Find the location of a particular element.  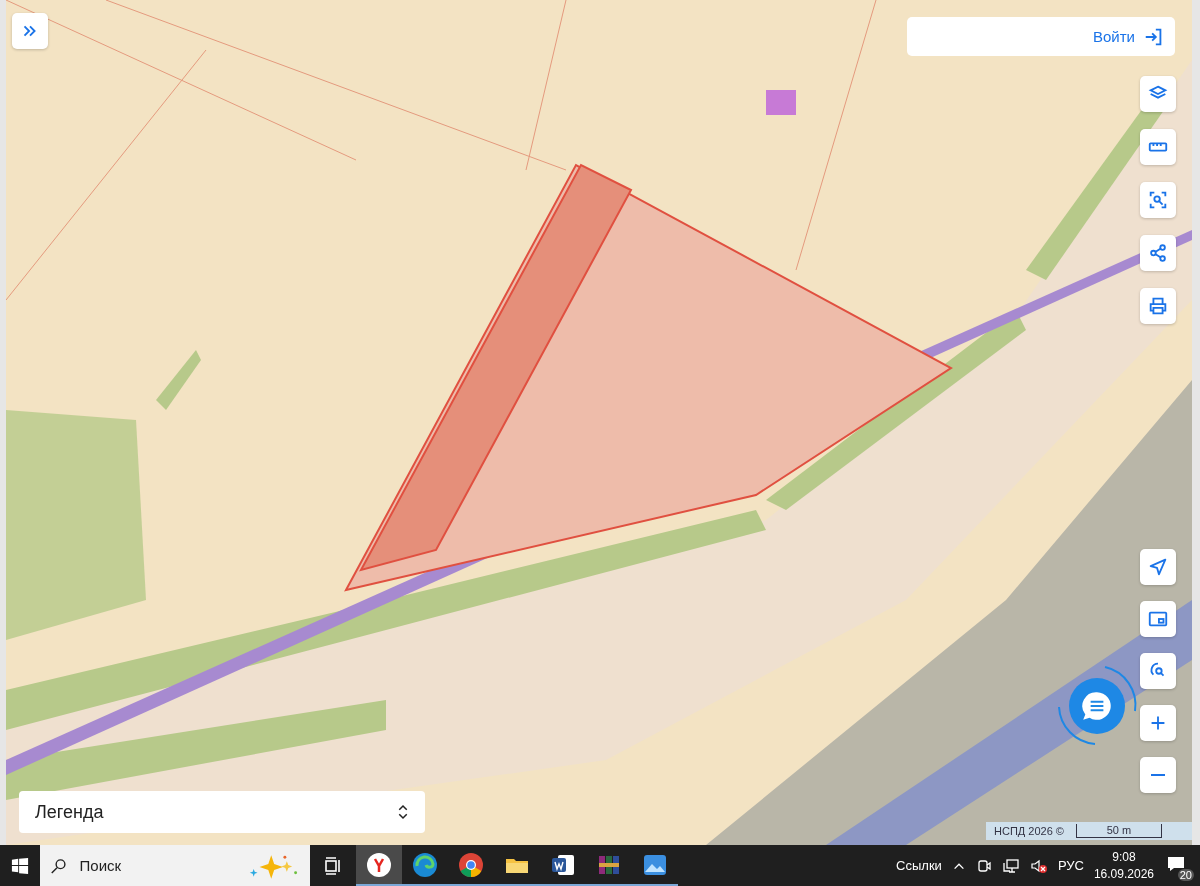

sort-caret-icon is located at coordinates (403, 812).